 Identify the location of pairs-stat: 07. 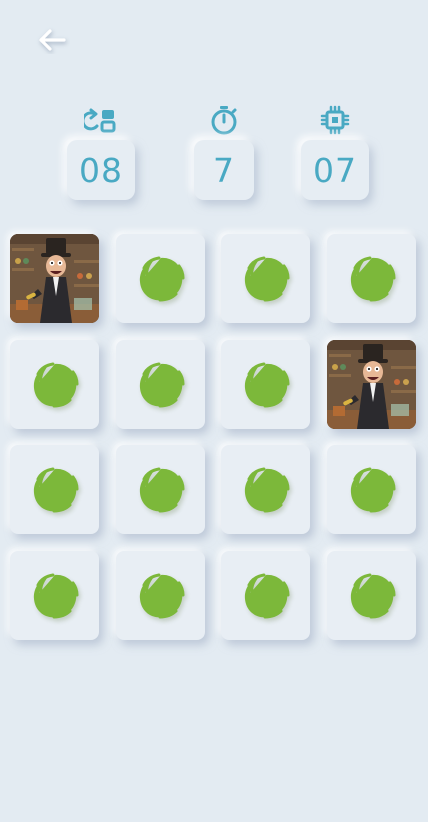
(335, 152).